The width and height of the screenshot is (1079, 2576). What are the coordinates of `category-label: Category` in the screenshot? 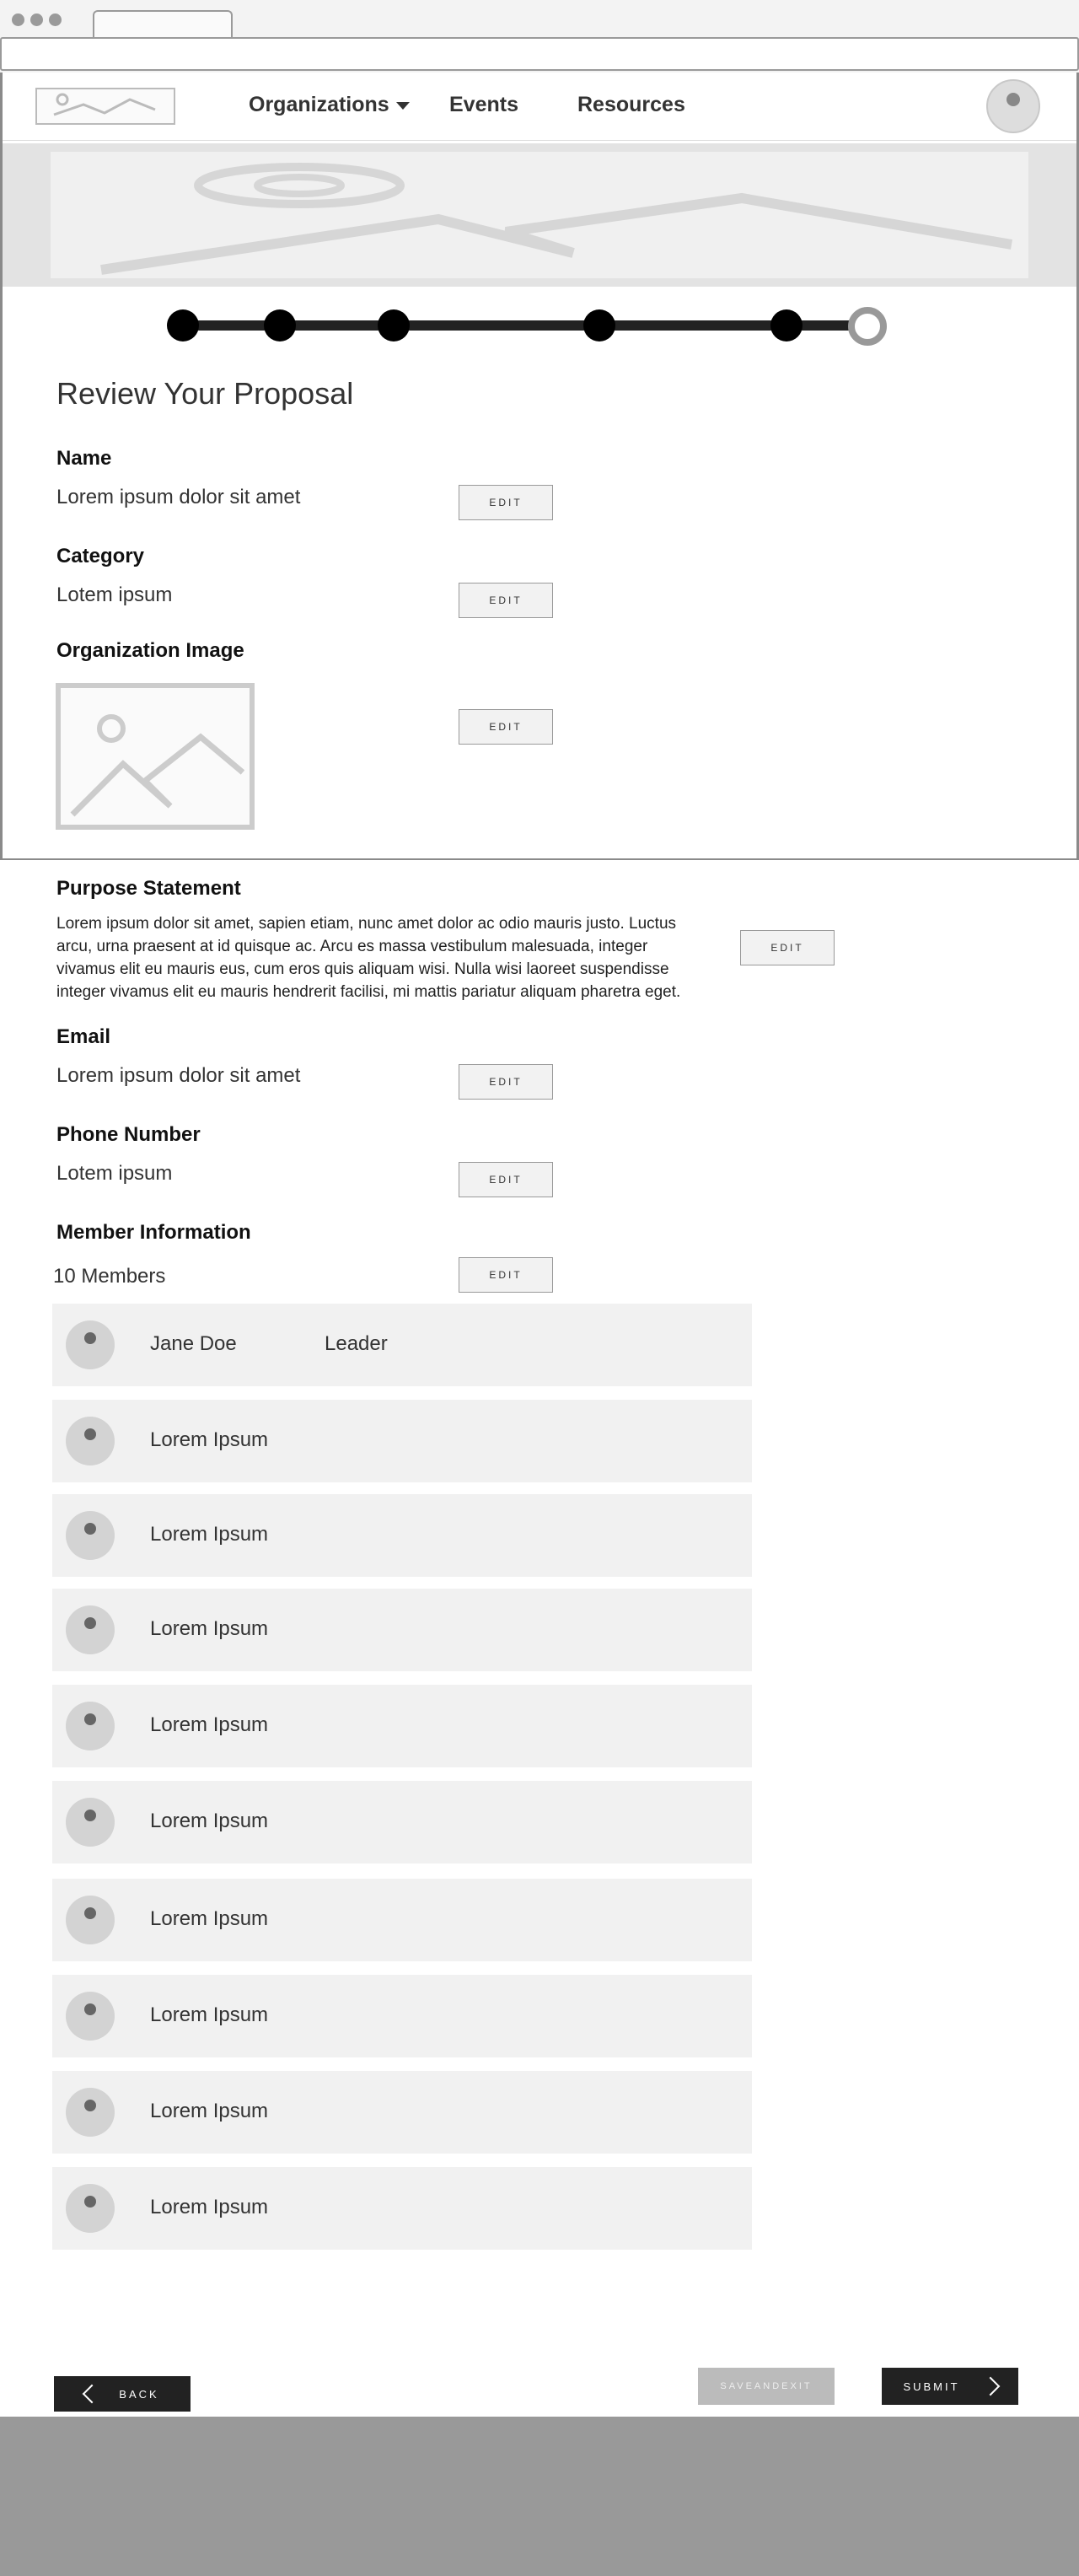 It's located at (100, 556).